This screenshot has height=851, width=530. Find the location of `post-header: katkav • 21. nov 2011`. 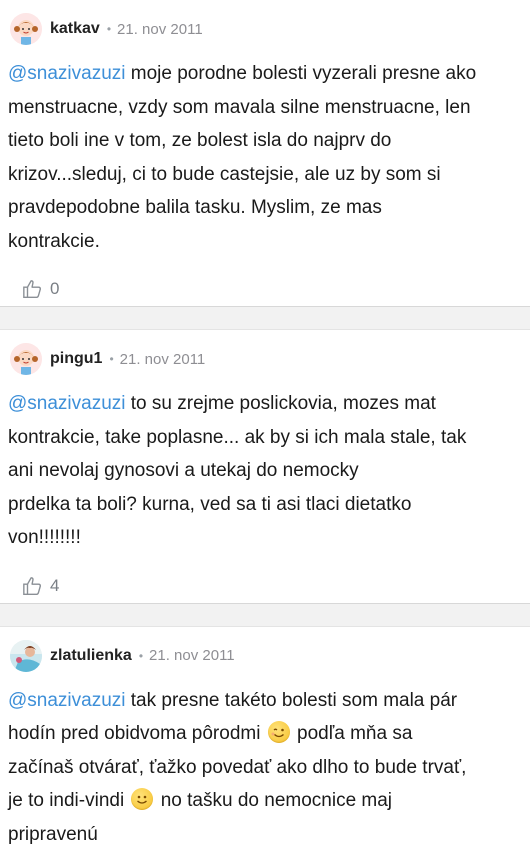

post-header: katkav • 21. nov 2011 is located at coordinates (269, 22).